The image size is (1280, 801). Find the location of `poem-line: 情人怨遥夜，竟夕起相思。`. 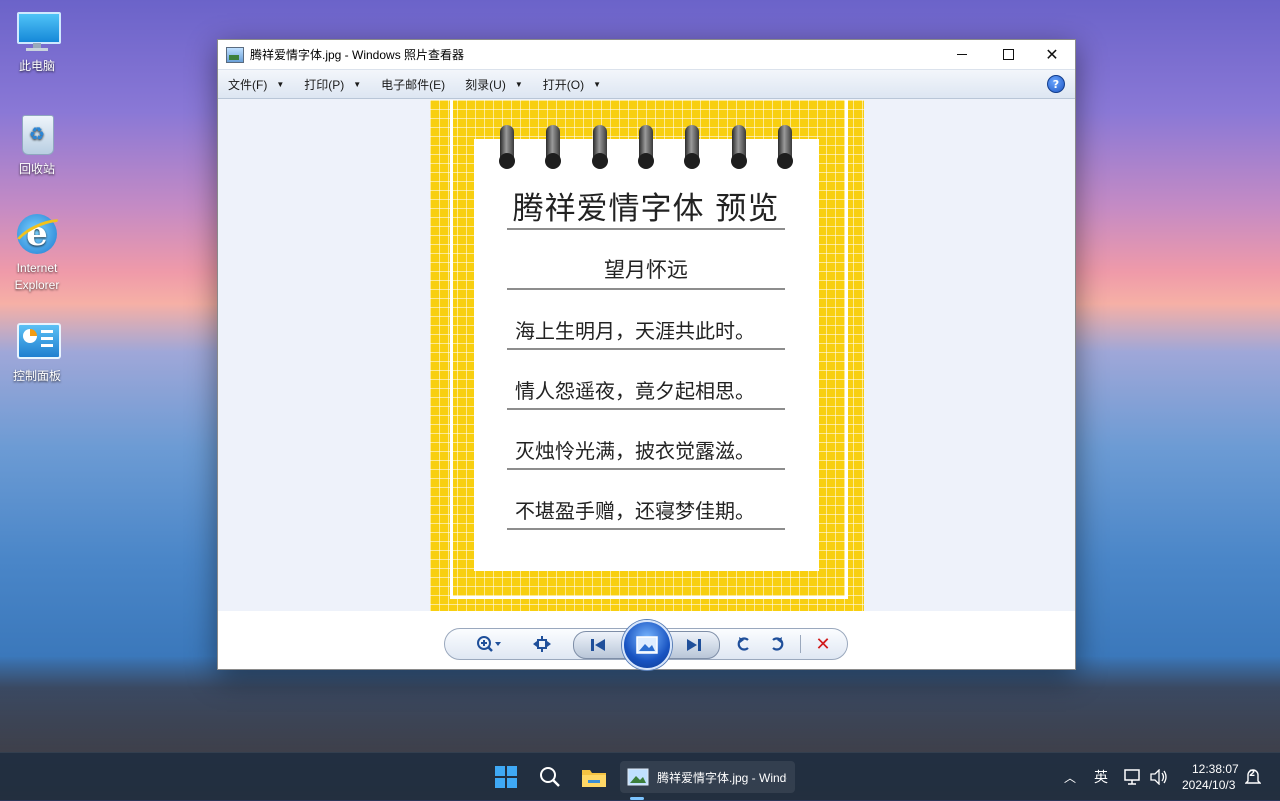

poem-line: 情人怨遥夜，竟夕起相思。 is located at coordinates (635, 391).